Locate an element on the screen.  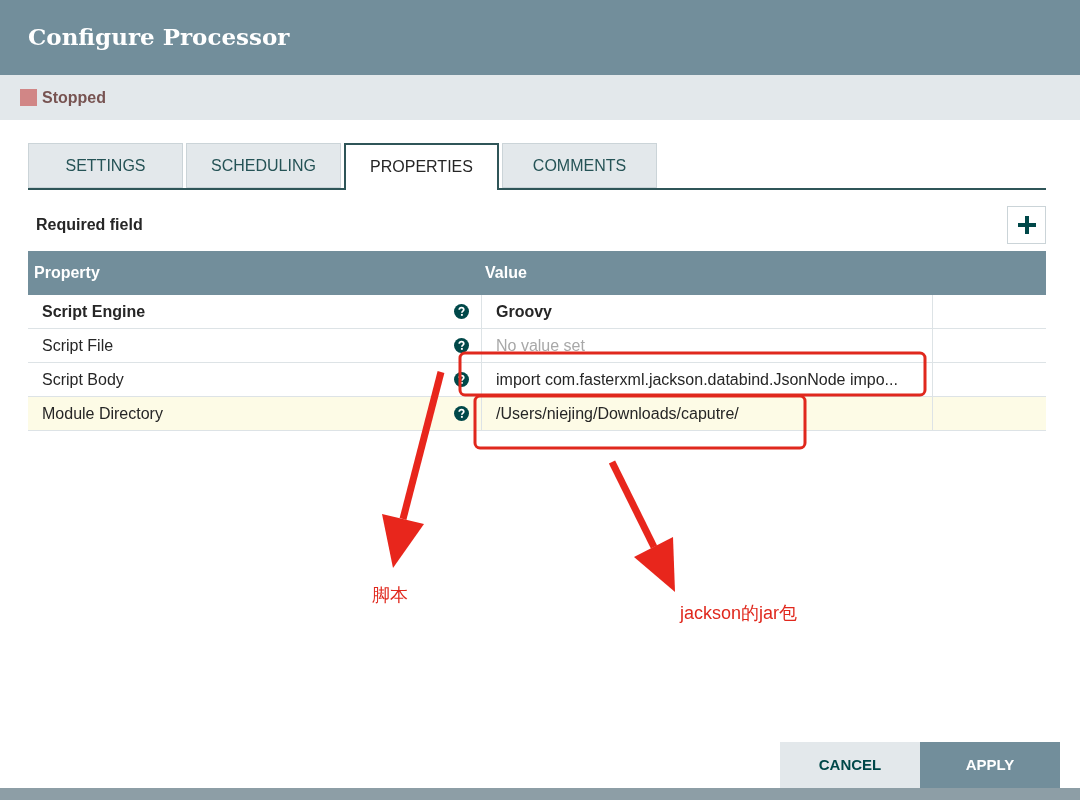
table-row: Script File No value set is located at coordinates (537, 346).